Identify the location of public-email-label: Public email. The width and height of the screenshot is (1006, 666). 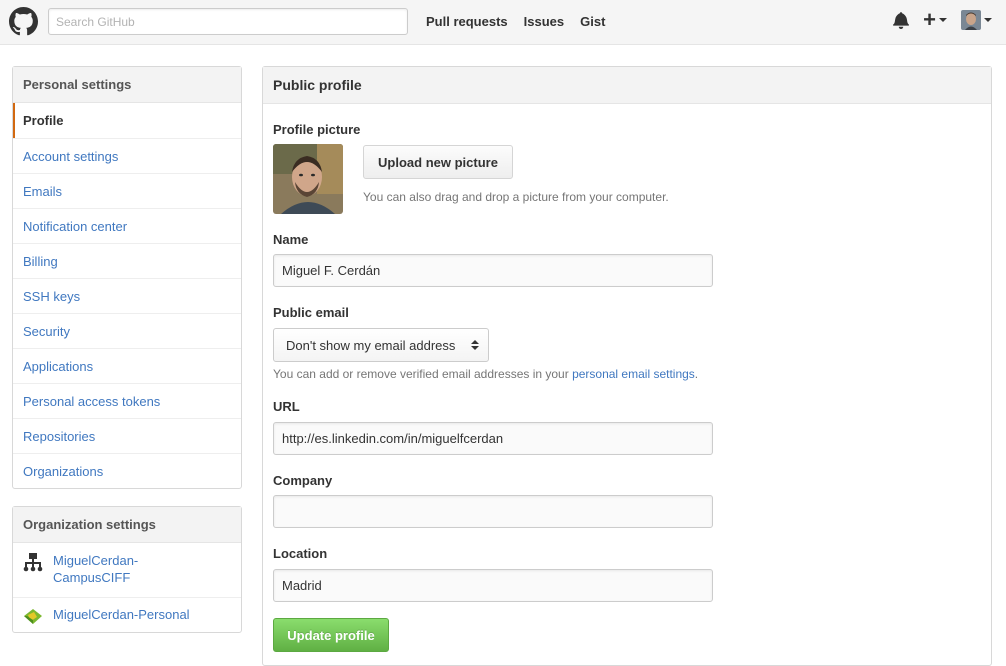
(311, 312).